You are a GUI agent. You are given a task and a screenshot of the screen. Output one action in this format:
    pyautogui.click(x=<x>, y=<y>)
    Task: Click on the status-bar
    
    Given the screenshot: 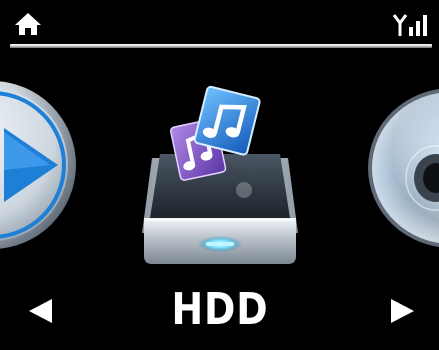 What is the action you would take?
    pyautogui.click(x=219, y=22)
    